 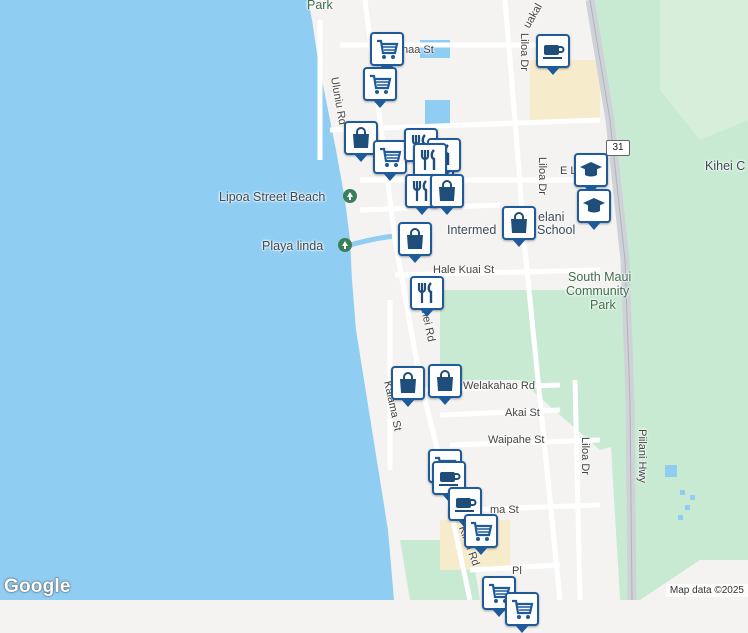 I want to click on park-label-top: Park, so click(x=320, y=6).